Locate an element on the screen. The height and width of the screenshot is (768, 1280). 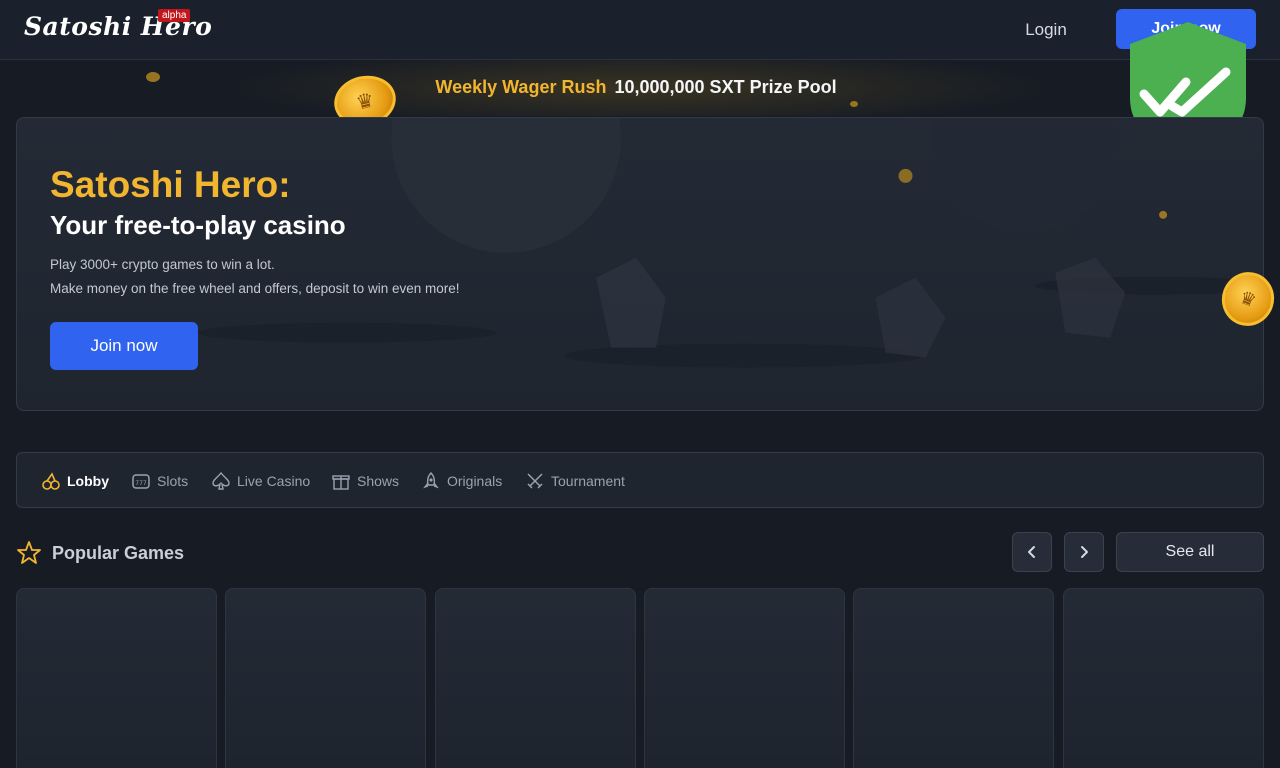
tab-tournament: Tournament is located at coordinates (575, 481).